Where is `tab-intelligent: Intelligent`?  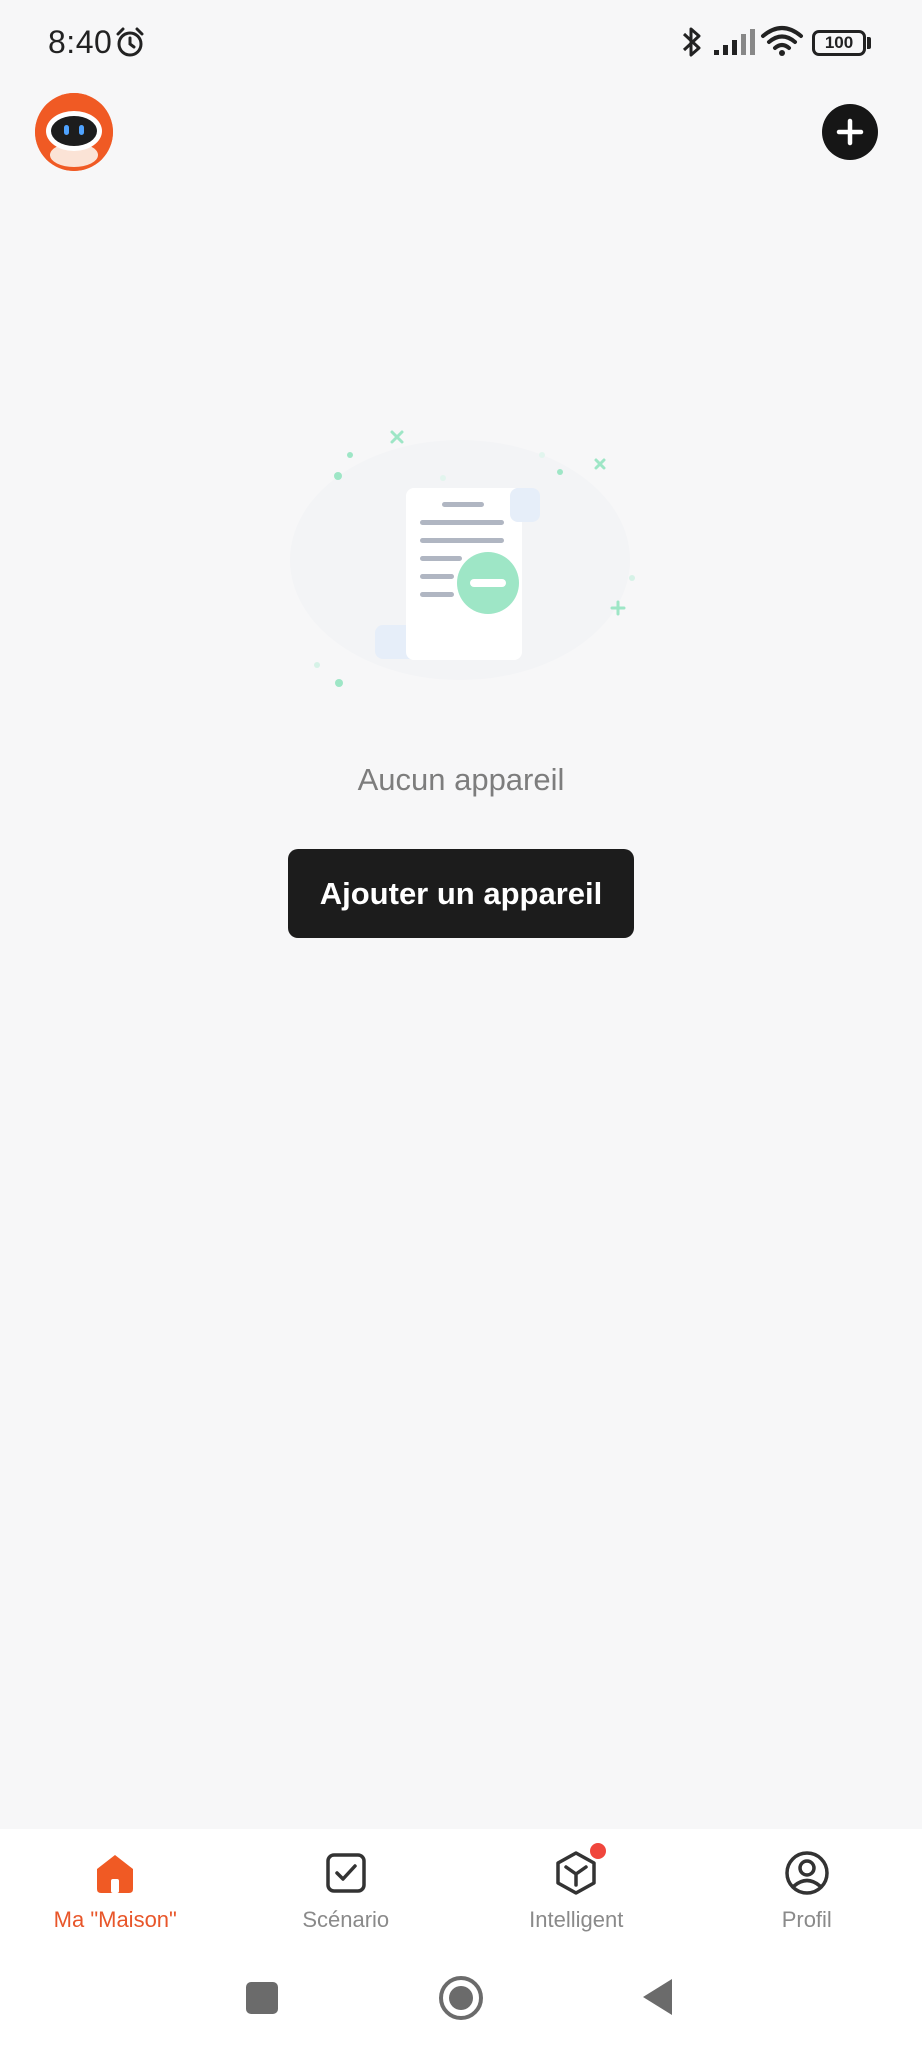 tab-intelligent: Intelligent is located at coordinates (576, 1888).